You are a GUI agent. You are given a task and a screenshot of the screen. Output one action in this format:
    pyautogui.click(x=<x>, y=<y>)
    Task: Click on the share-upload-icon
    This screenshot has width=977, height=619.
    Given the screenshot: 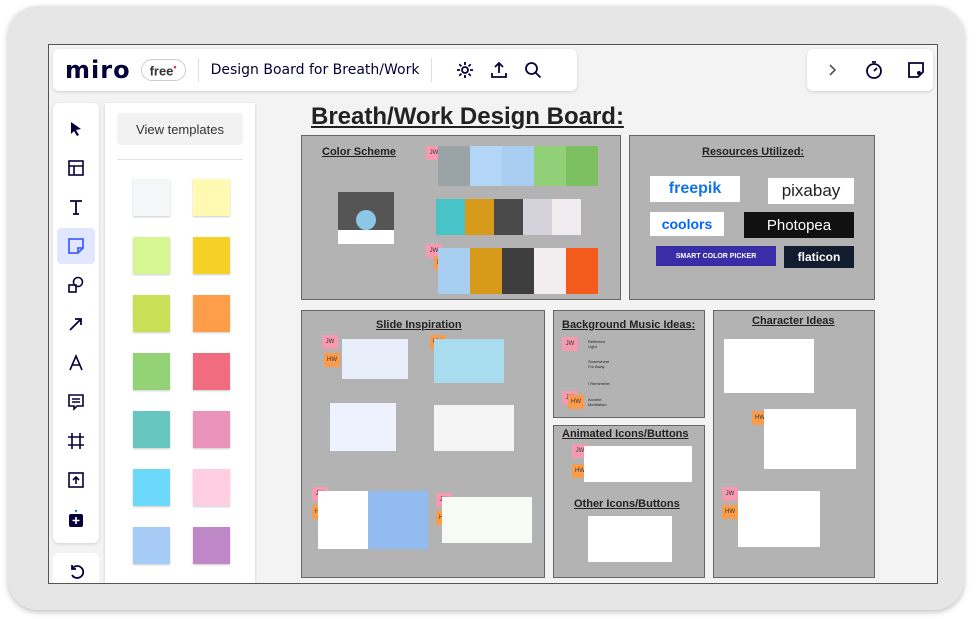 What is the action you would take?
    pyautogui.click(x=499, y=70)
    